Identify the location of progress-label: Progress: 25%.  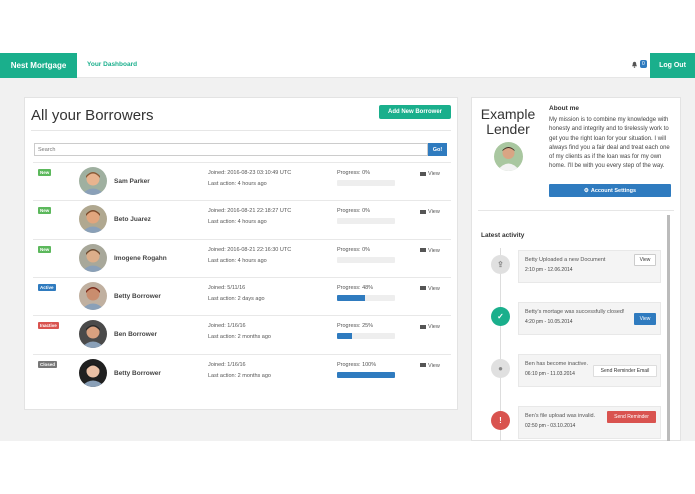
(355, 326).